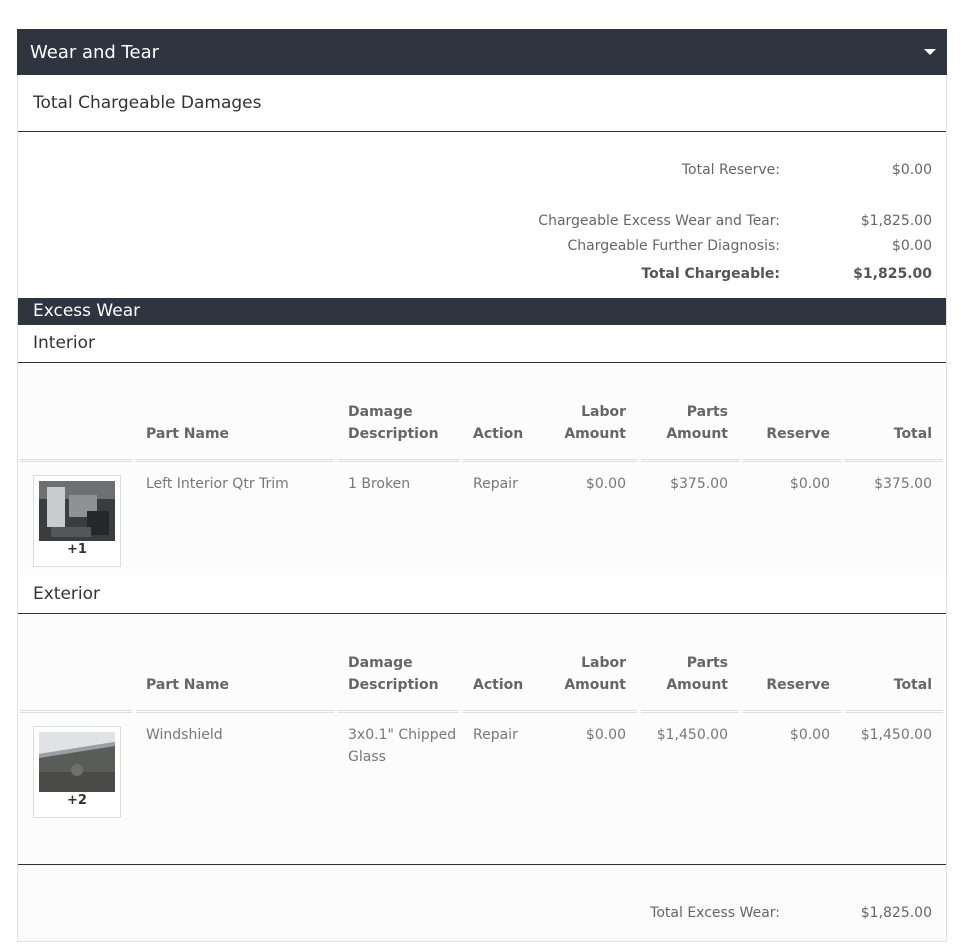 The height and width of the screenshot is (946, 960). Describe the element at coordinates (710, 274) in the screenshot. I see `summary-label: Total Chargeable:` at that location.